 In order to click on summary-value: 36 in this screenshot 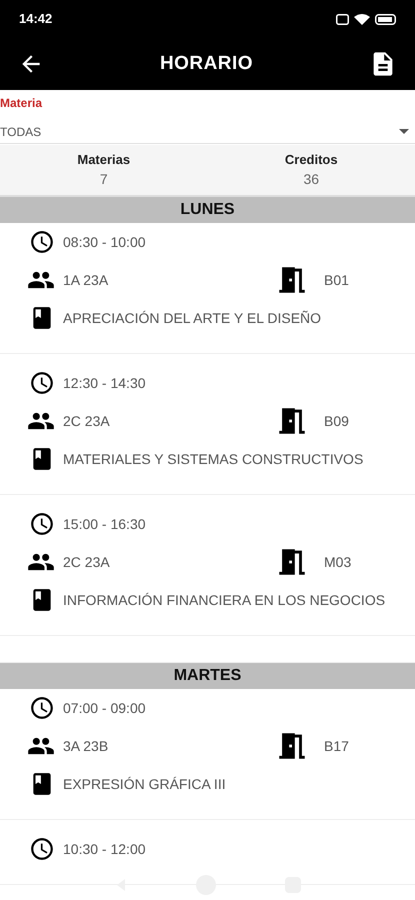, I will do `click(311, 180)`.